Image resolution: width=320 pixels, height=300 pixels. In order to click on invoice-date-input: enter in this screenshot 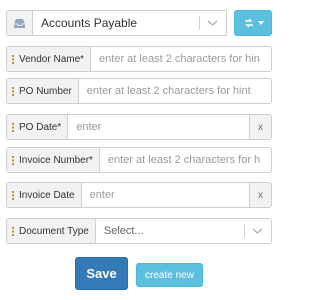, I will do `click(165, 195)`.